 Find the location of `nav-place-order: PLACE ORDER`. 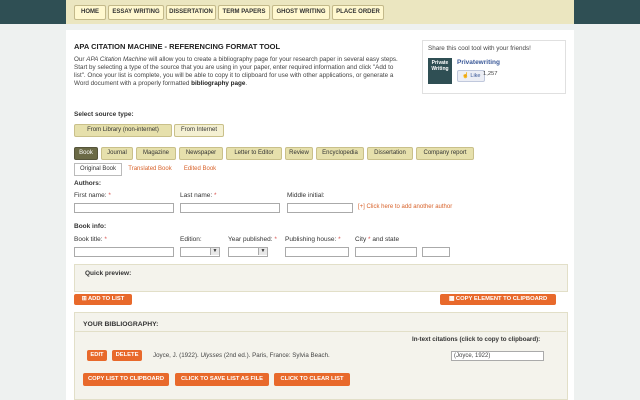

nav-place-order: PLACE ORDER is located at coordinates (358, 12).